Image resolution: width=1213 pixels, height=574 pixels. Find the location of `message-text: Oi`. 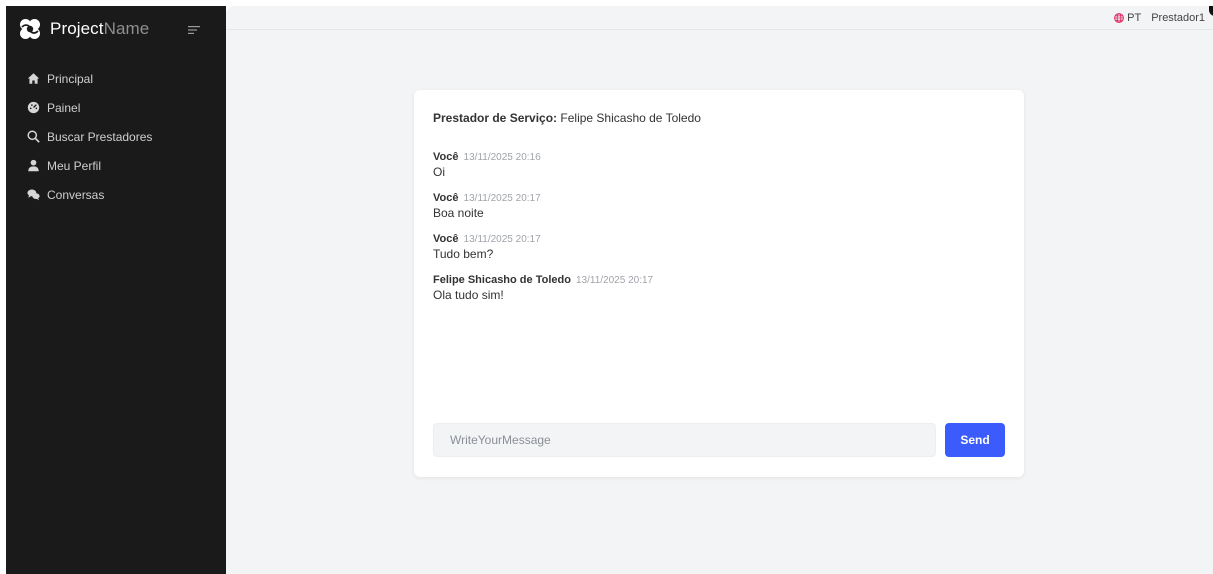

message-text: Oi is located at coordinates (439, 172).